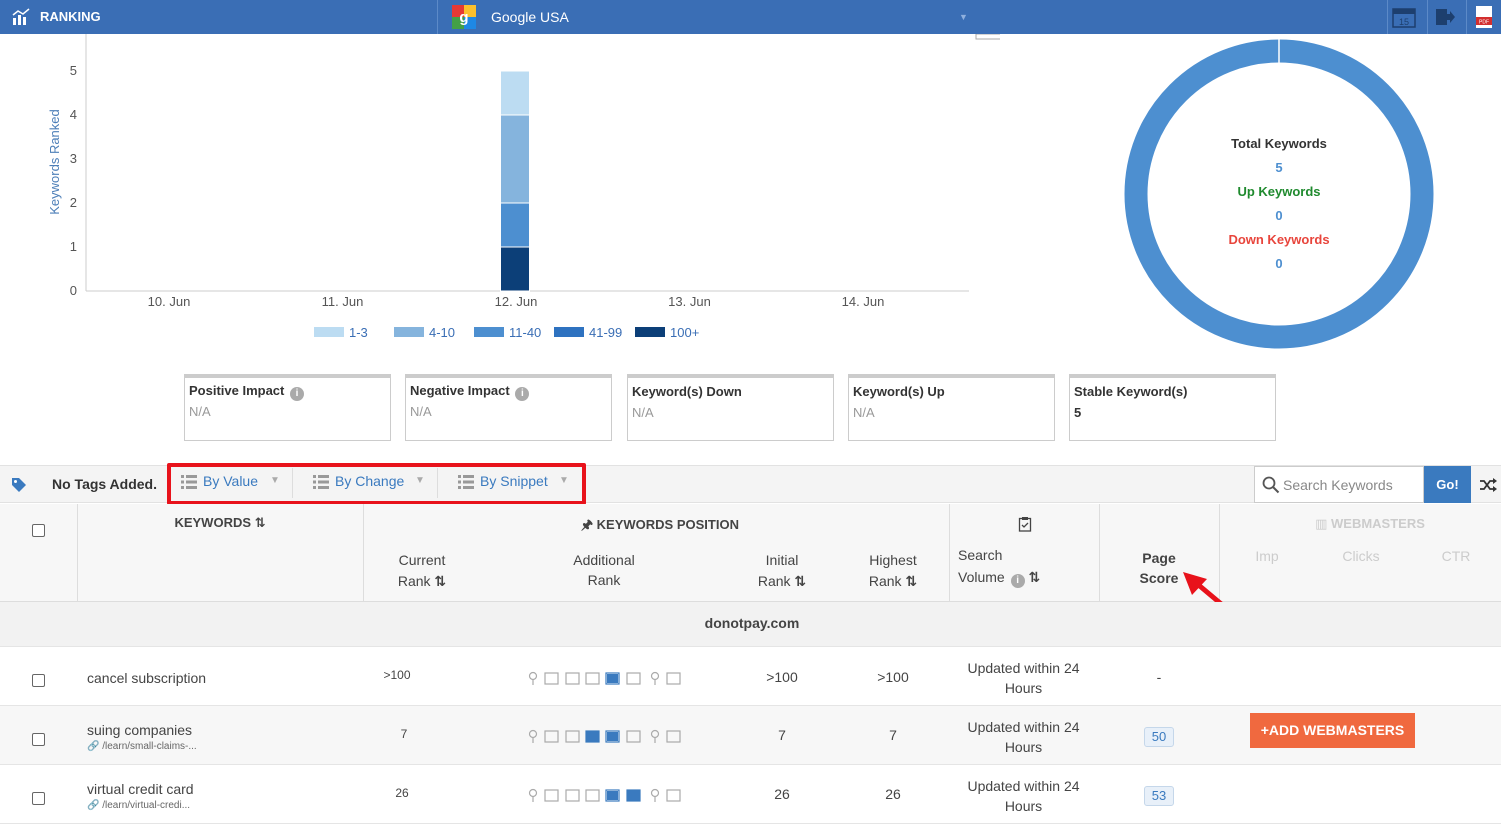 This screenshot has height=826, width=1501. What do you see at coordinates (1404, 17) in the screenshot?
I see `calendar-icon: 15` at bounding box center [1404, 17].